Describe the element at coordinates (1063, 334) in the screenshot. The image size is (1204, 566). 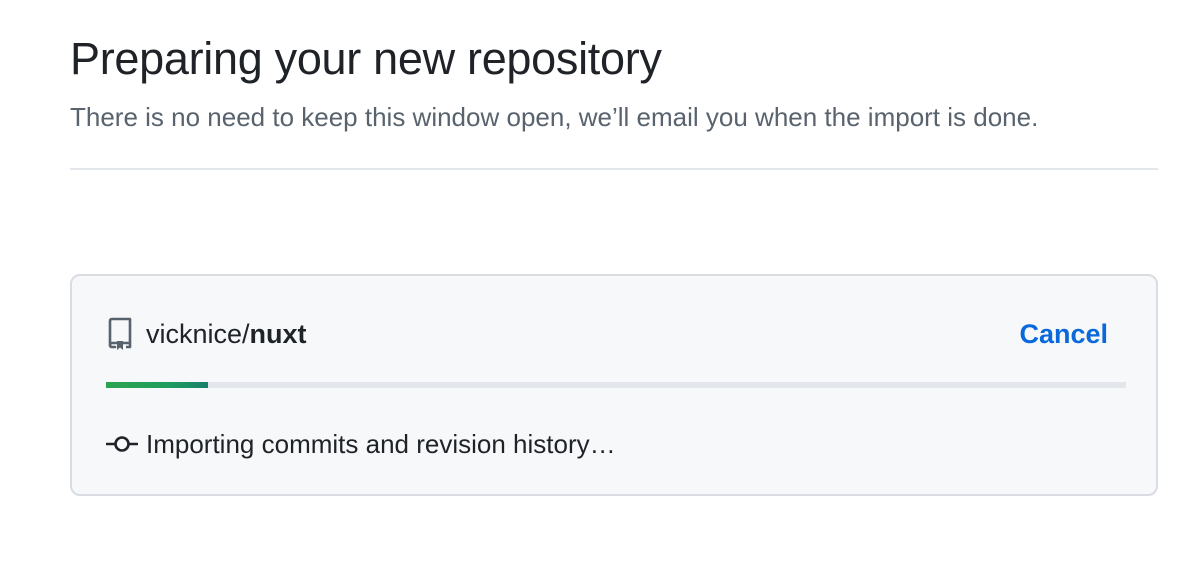
I see `cancel-button: Cancel` at that location.